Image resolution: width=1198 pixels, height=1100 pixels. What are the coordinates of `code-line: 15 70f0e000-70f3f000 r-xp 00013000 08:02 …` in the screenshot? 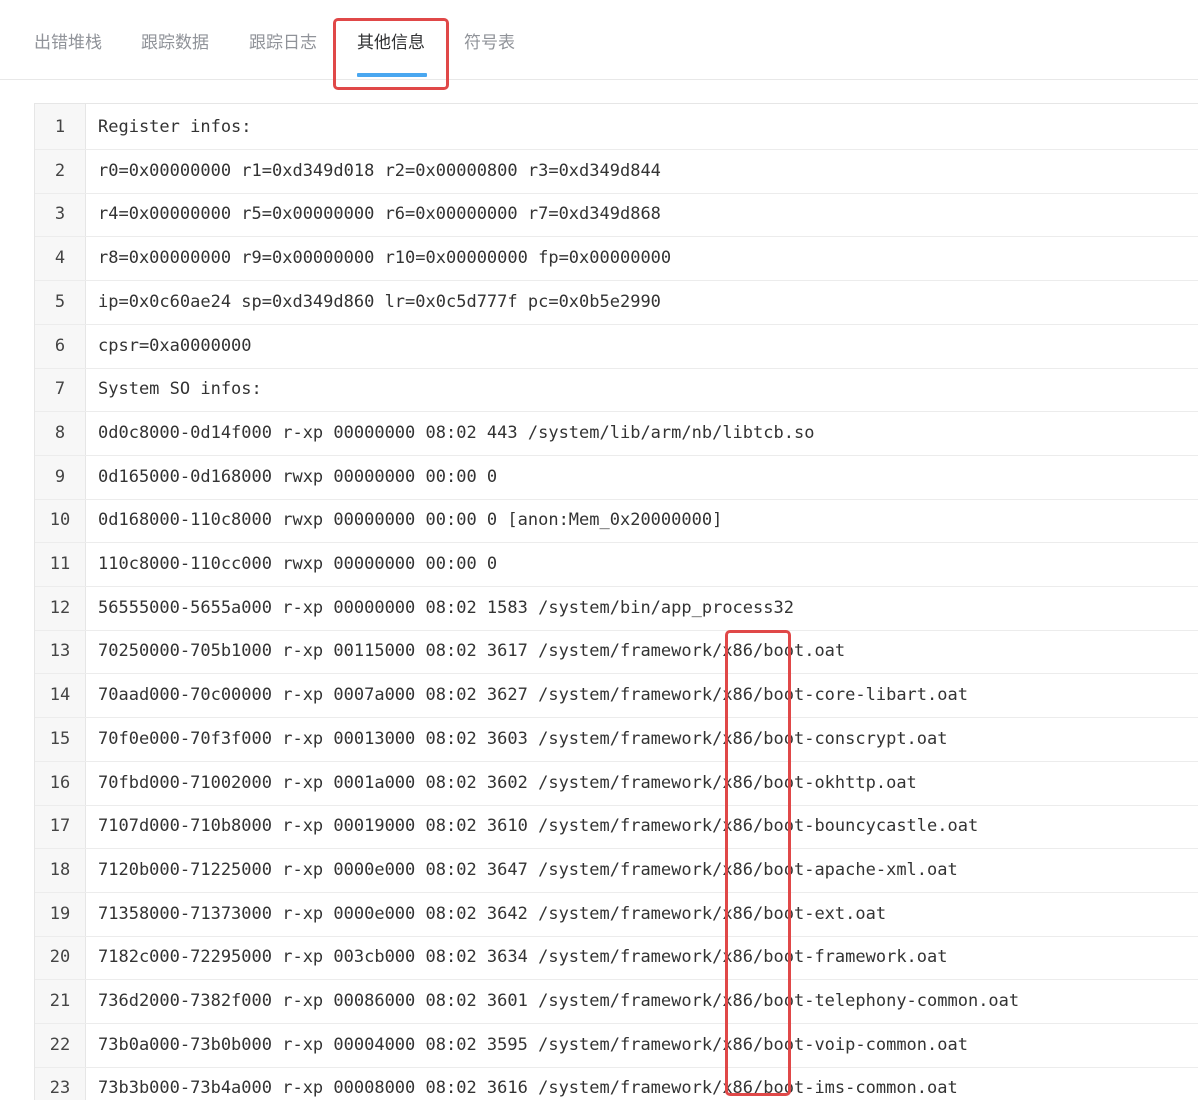 It's located at (616, 740).